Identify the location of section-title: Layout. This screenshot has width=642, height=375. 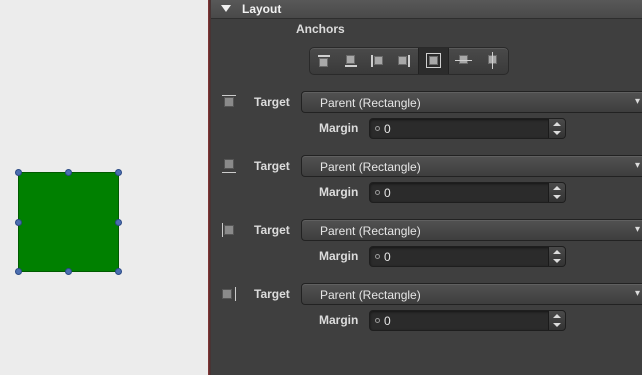
(262, 9).